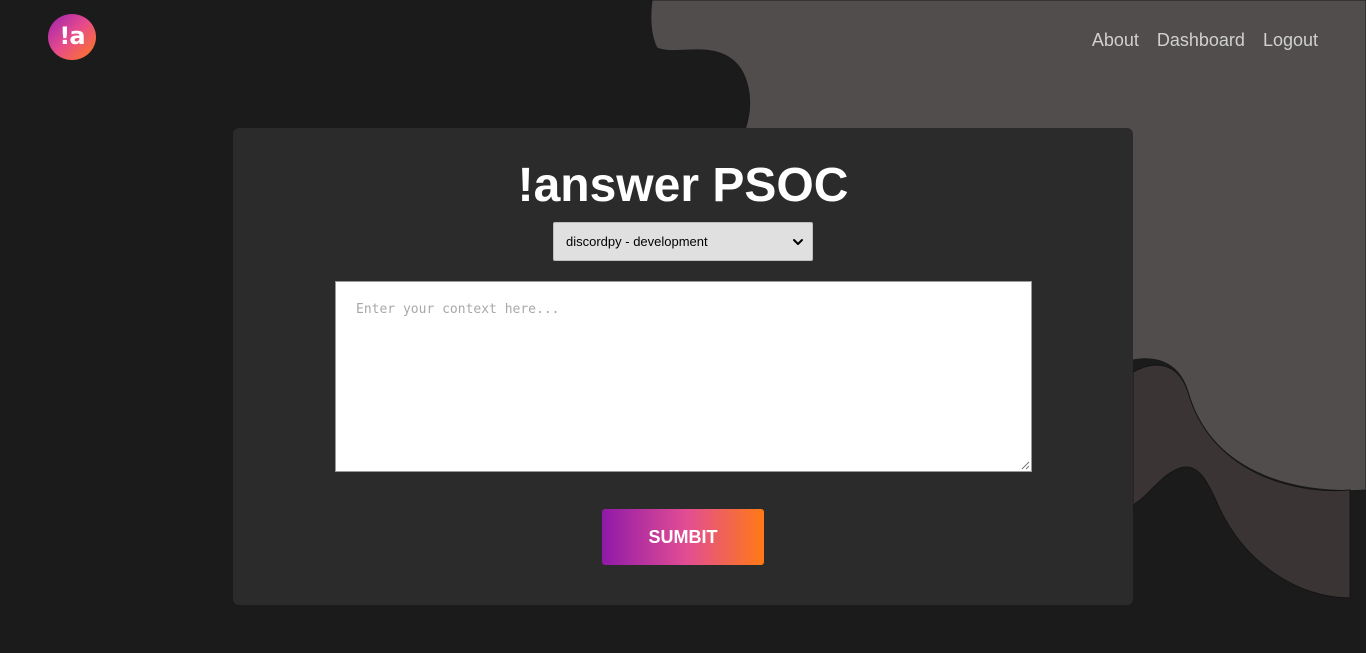  Describe the element at coordinates (1115, 40) in the screenshot. I see `nav-about-link: About` at that location.